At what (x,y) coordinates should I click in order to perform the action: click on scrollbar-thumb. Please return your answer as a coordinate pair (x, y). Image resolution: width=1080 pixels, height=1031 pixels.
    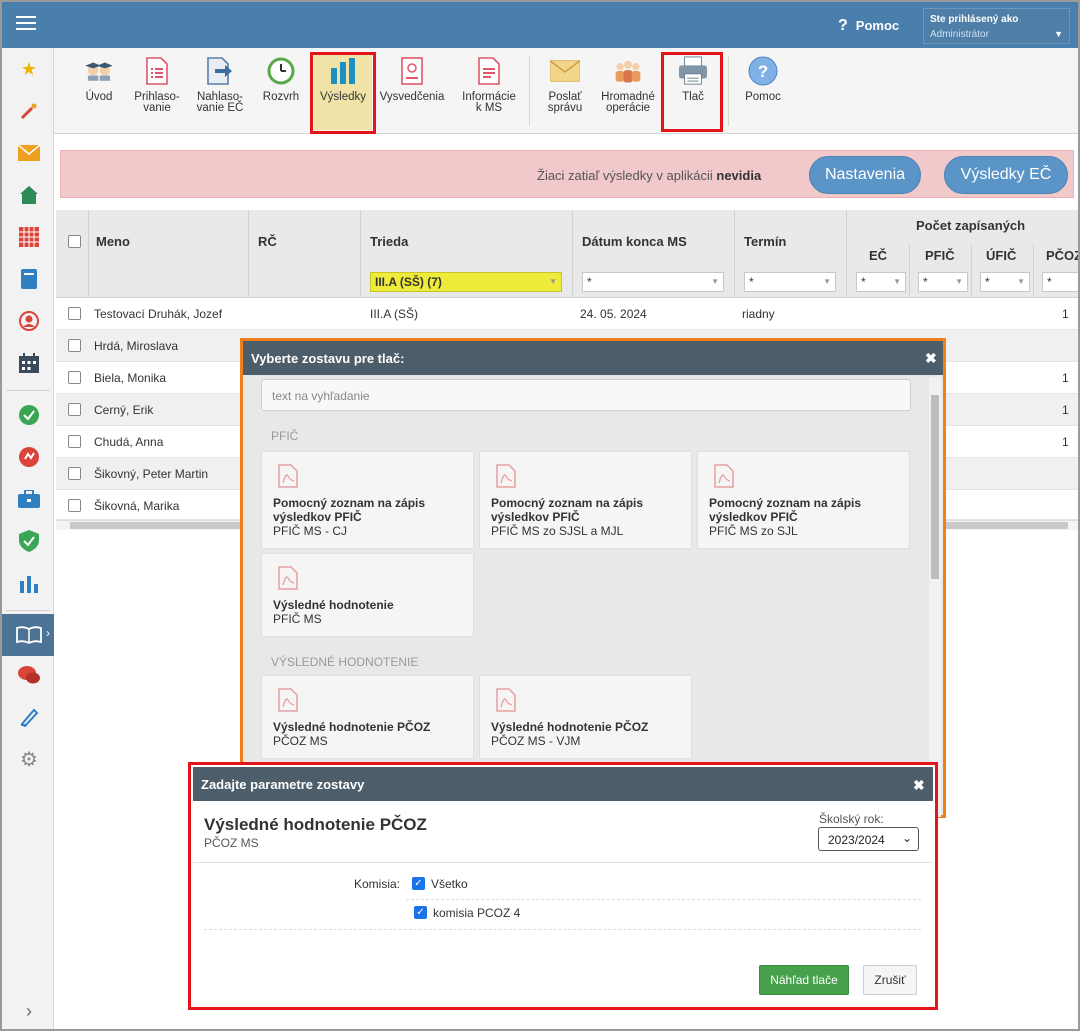
    Looking at the image, I should click on (935, 487).